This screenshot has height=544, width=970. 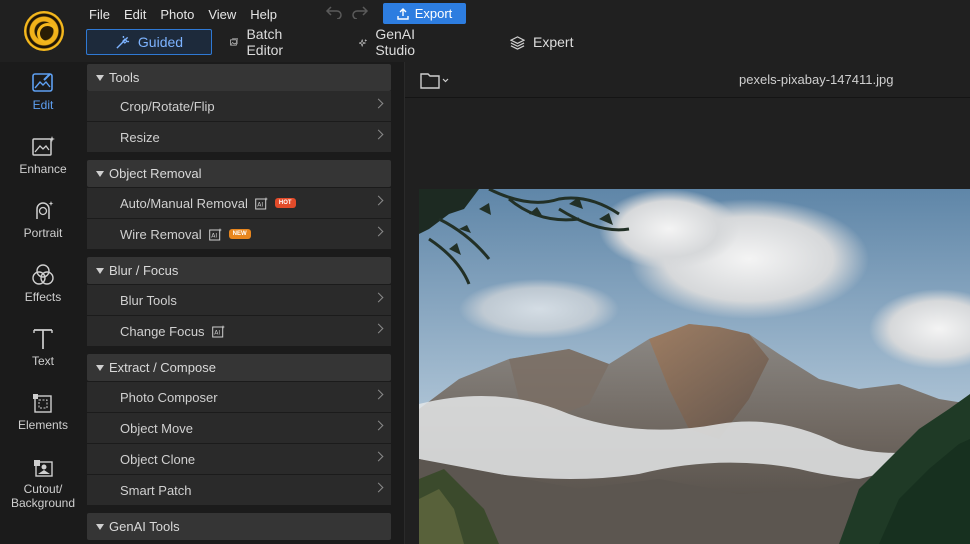 I want to click on ai-badge-icon: AI, so click(x=215, y=233).